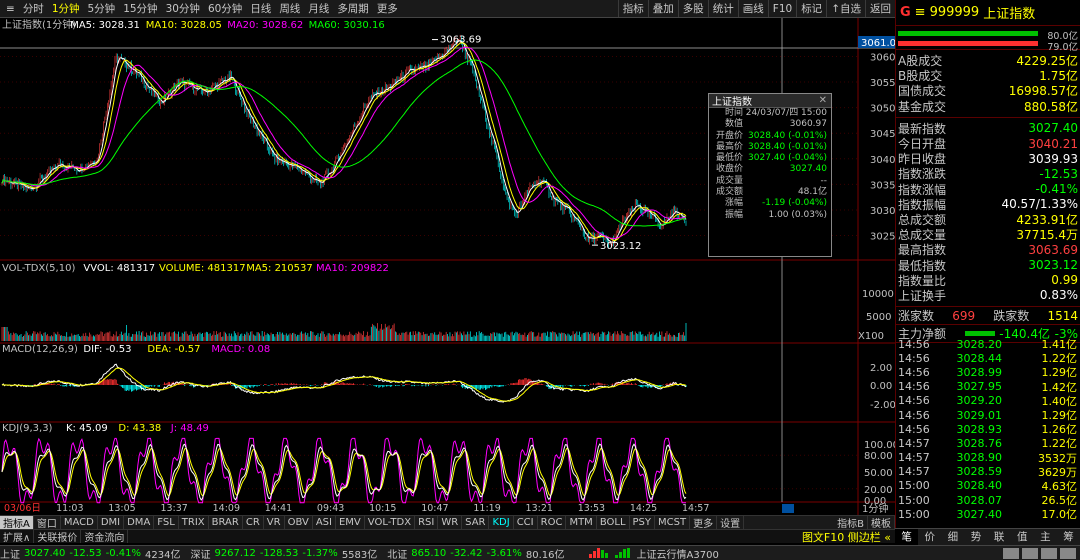 Image resolution: width=1080 pixels, height=560 pixels. I want to click on macd-legend-item: DIF: -0.53, so click(107, 349).